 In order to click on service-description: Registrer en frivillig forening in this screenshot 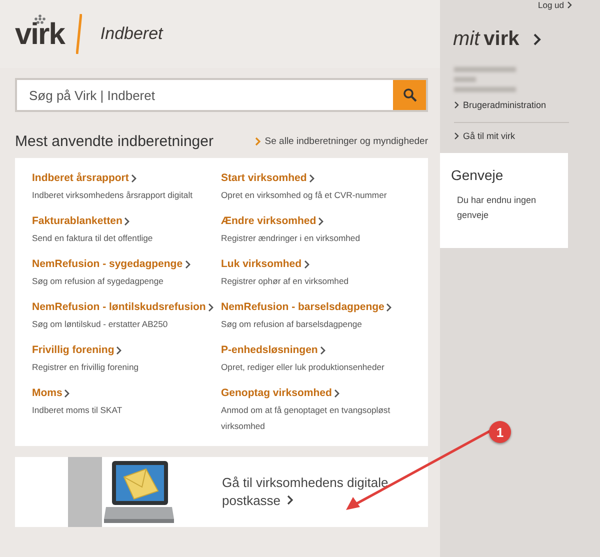, I will do `click(86, 367)`.